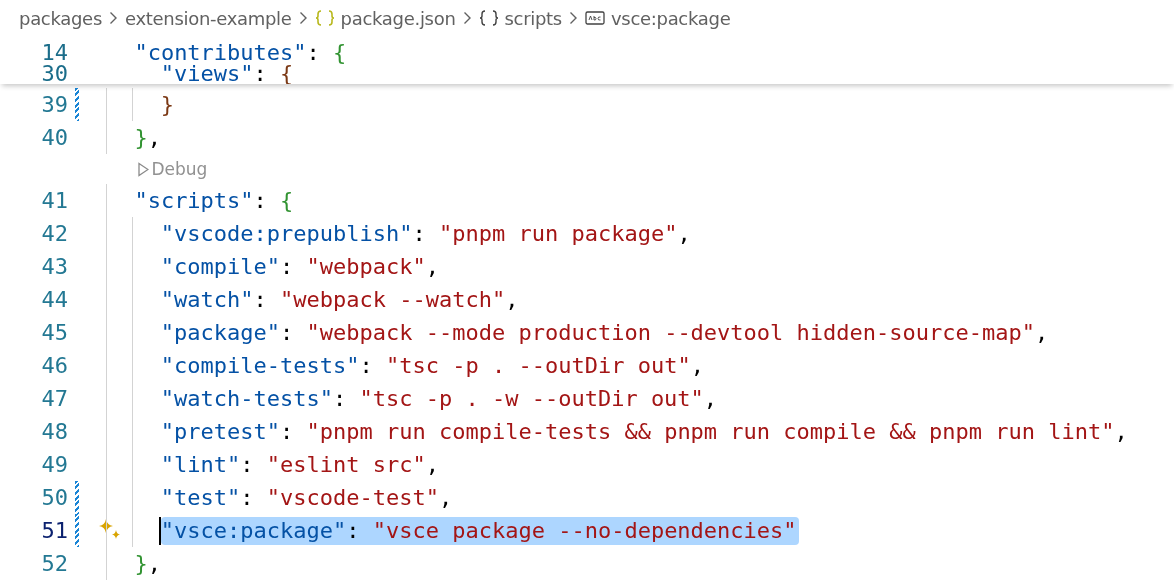 The height and width of the screenshot is (583, 1174). Describe the element at coordinates (173, 169) in the screenshot. I see `debug-codelens: Debug` at that location.